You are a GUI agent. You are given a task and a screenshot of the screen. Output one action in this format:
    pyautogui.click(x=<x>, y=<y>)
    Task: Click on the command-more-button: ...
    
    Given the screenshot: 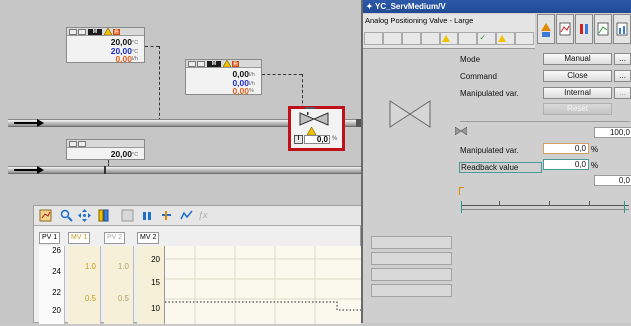 What is the action you would take?
    pyautogui.click(x=622, y=76)
    